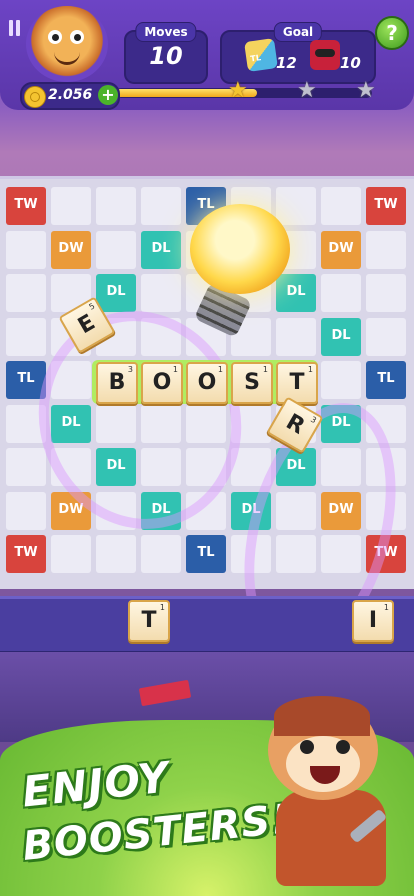  I want to click on player-avatar, so click(67, 44).